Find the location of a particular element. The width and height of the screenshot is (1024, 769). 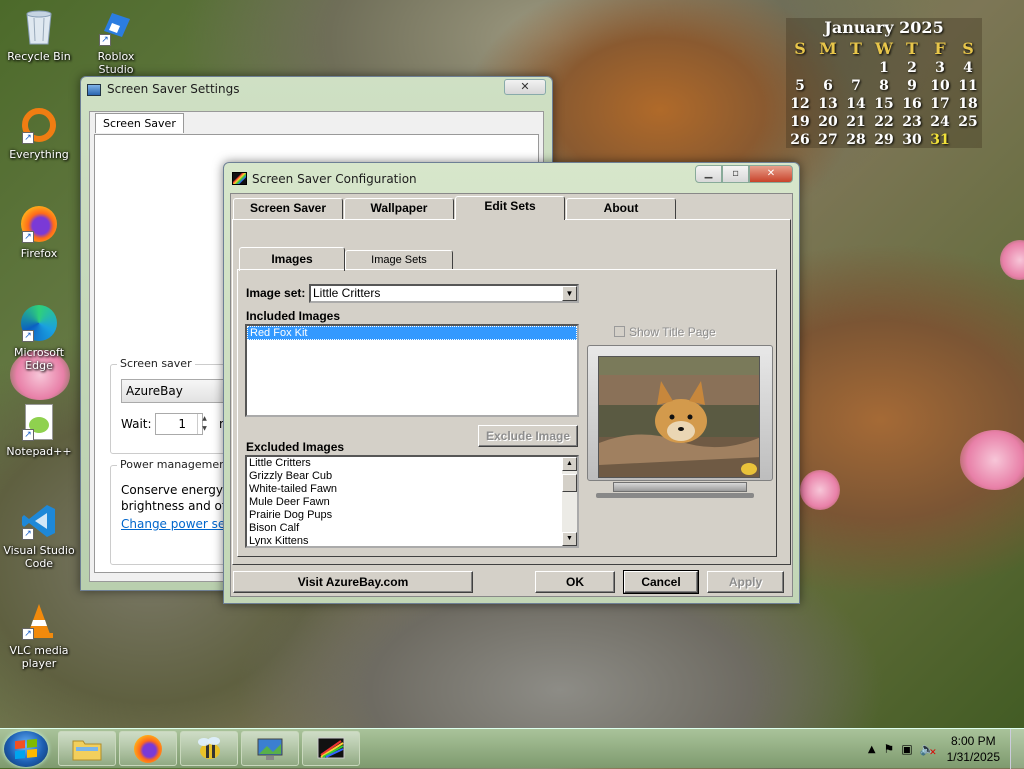

scroll-thumb is located at coordinates (569, 483).